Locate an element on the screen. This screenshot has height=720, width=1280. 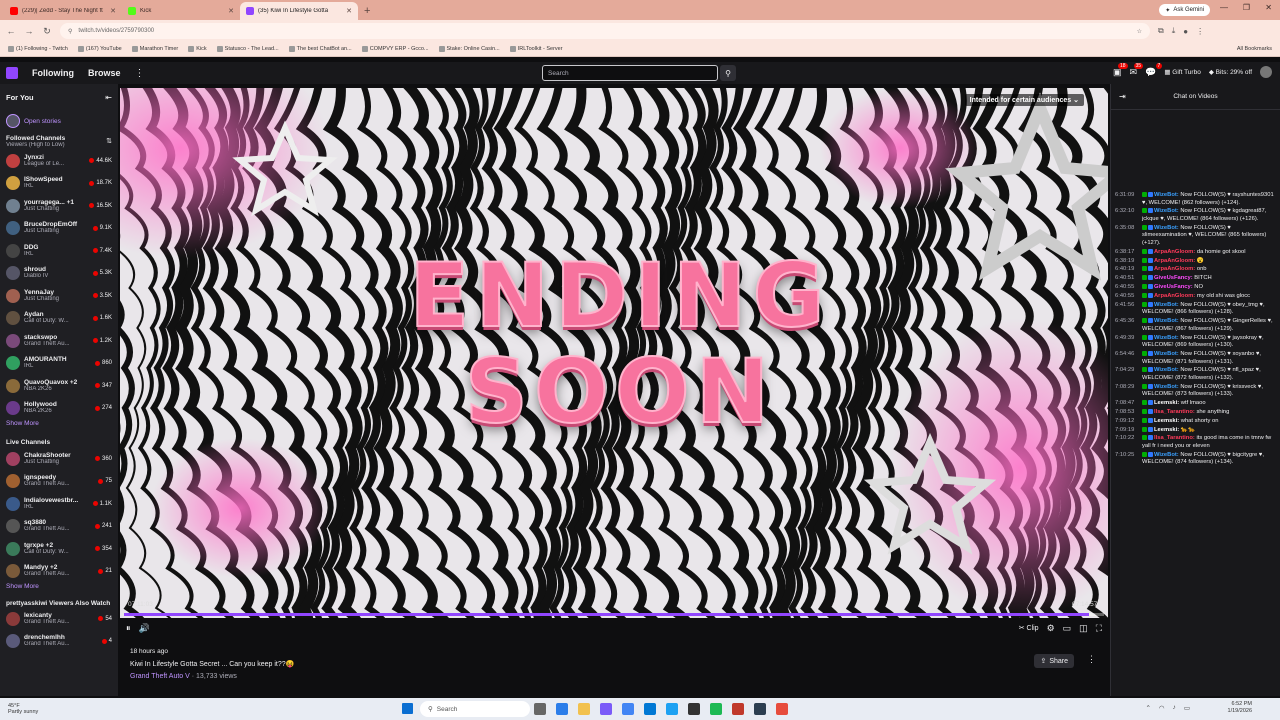
all-bookmarks-button: All Bookmarks is located at coordinates (1254, 49).